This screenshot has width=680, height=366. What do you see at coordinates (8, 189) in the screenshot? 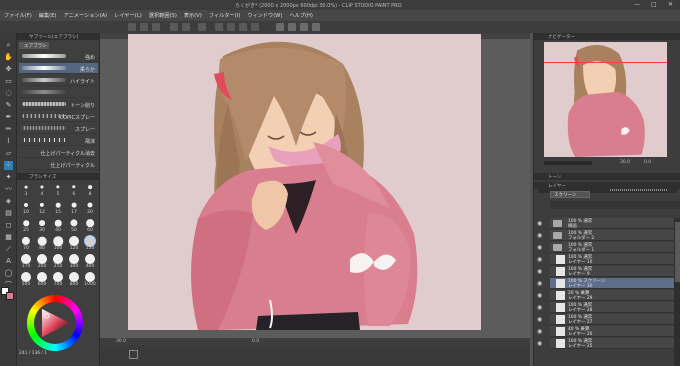
I see `blend-icon: 〰` at bounding box center [8, 189].